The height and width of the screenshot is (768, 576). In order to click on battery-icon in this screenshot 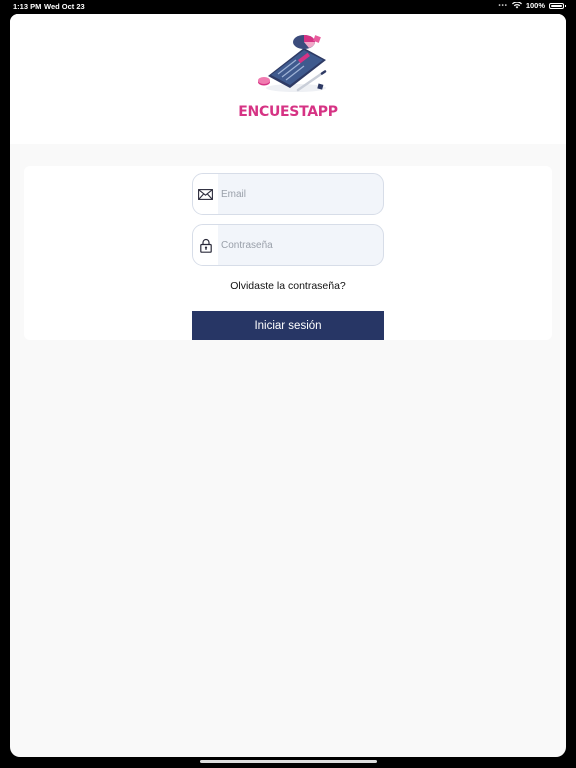, I will do `click(557, 5)`.